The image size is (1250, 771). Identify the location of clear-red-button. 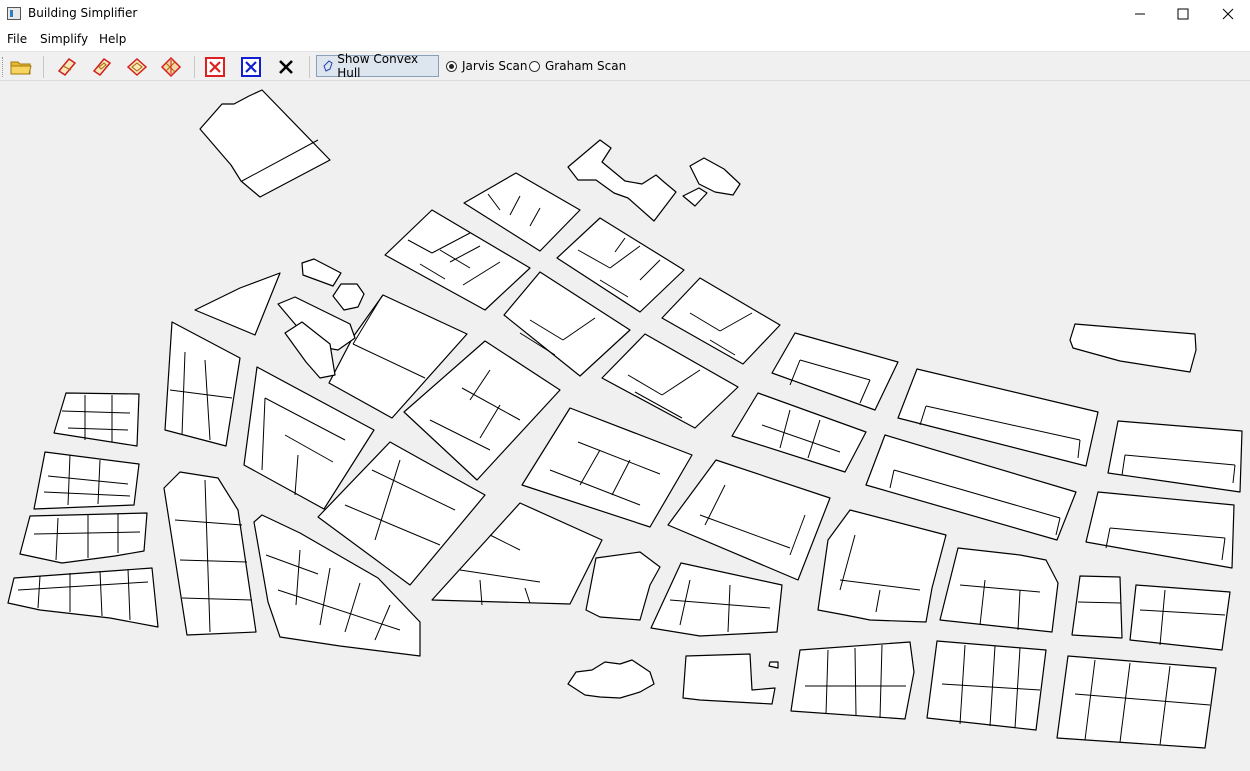
(215, 67).